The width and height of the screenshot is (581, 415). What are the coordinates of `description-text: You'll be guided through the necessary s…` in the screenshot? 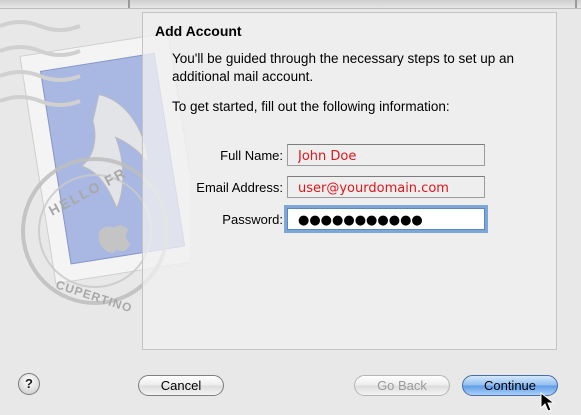 It's located at (343, 67).